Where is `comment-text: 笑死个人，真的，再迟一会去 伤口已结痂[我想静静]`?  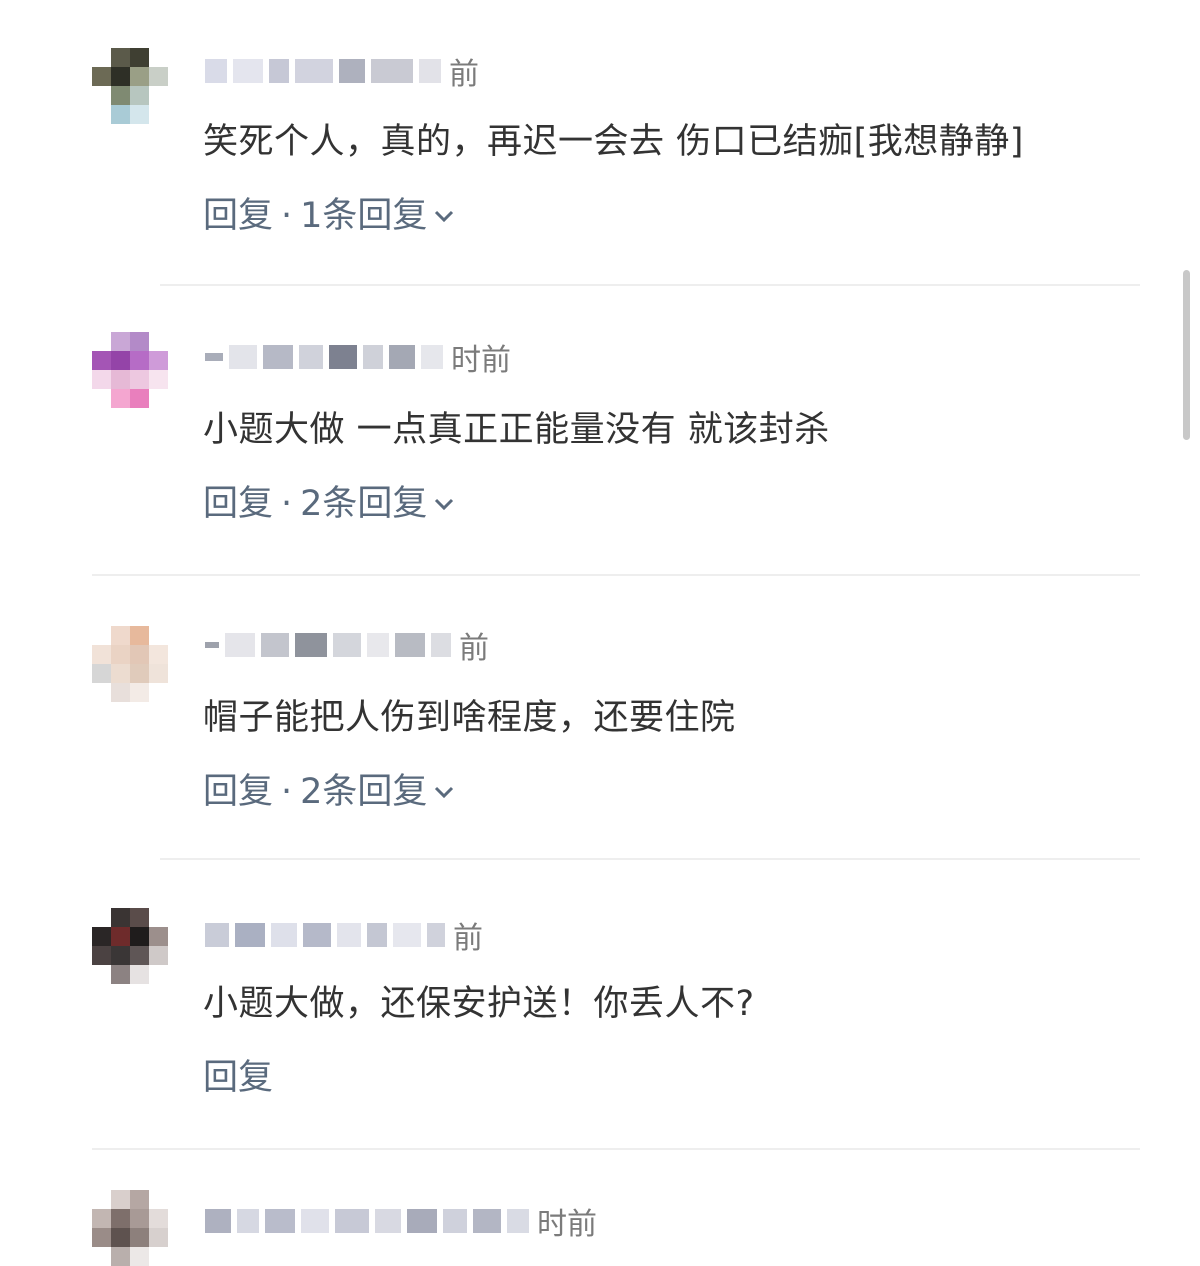 comment-text: 笑死个人，真的，再迟一会去 伤口已结痂[我想静静] is located at coordinates (613, 142).